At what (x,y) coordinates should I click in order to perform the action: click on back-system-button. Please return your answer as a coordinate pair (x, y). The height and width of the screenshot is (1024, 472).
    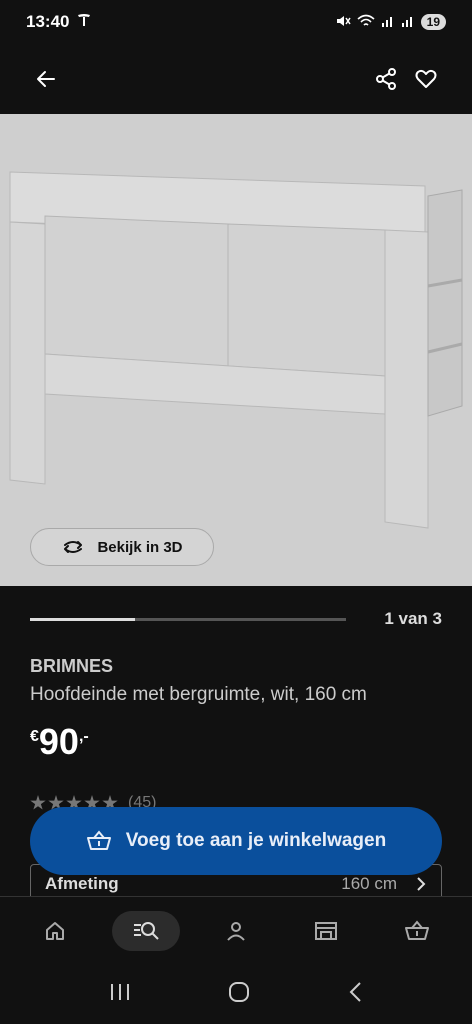
    Looking at the image, I should click on (355, 994).